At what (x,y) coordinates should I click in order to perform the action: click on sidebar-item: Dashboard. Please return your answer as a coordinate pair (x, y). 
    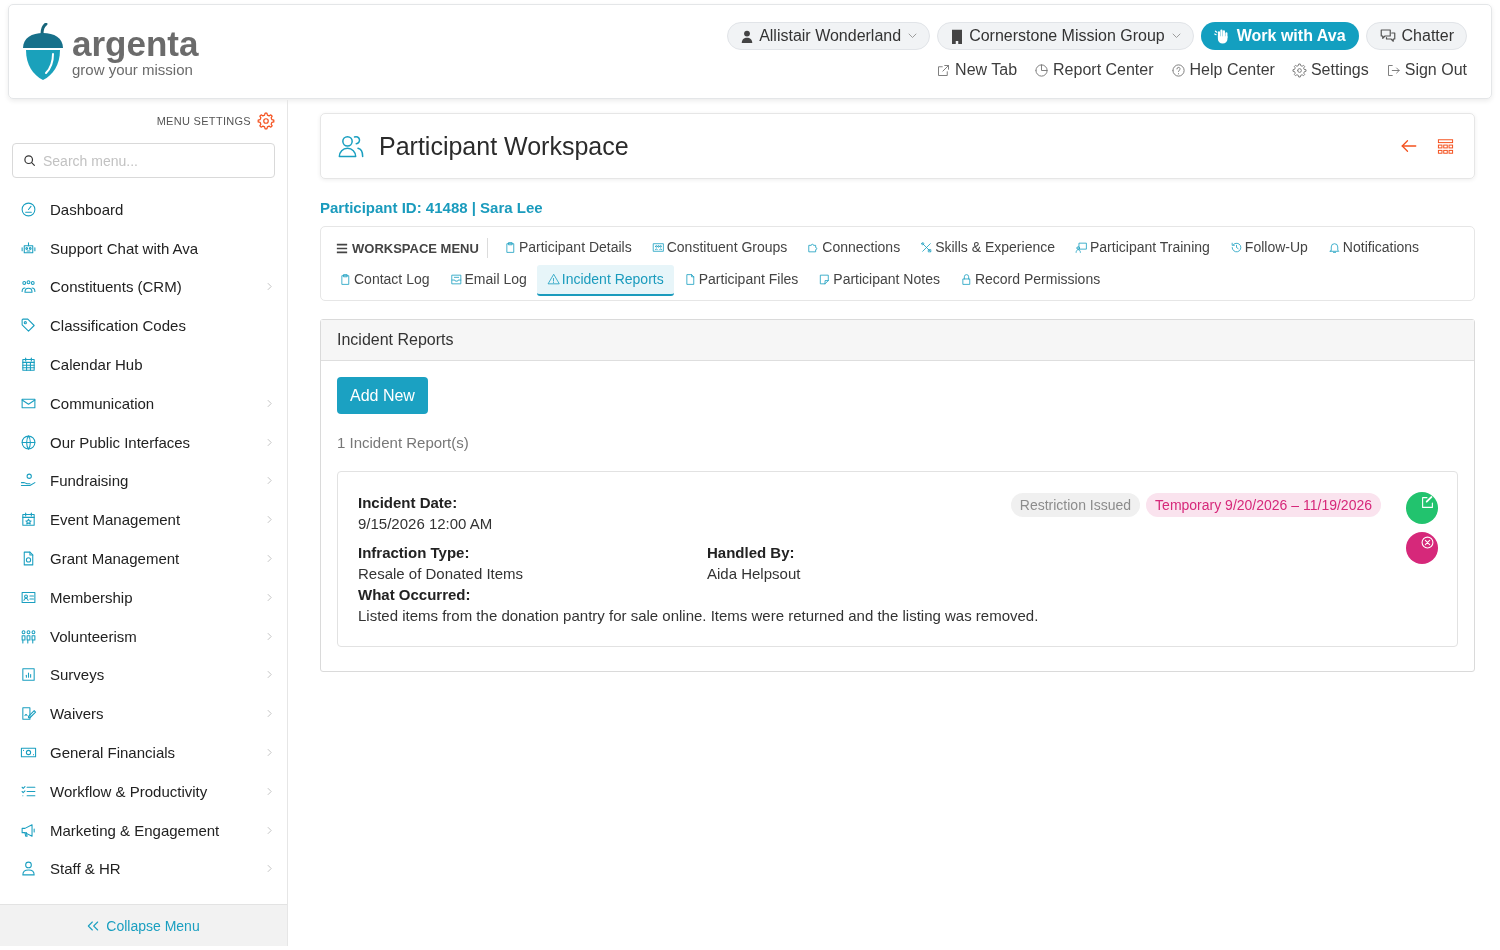
    Looking at the image, I should click on (143, 209).